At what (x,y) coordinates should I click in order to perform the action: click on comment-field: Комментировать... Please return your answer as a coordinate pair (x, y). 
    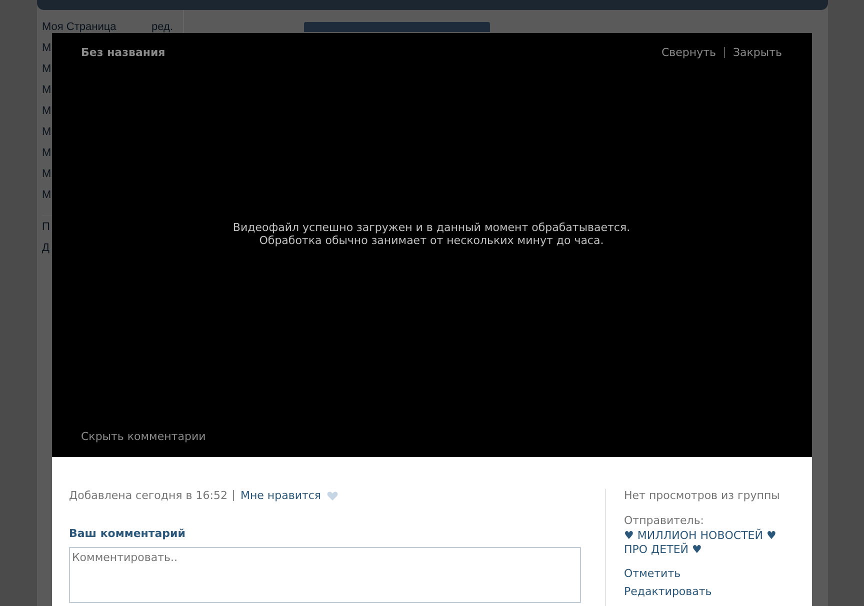
    Looking at the image, I should click on (325, 575).